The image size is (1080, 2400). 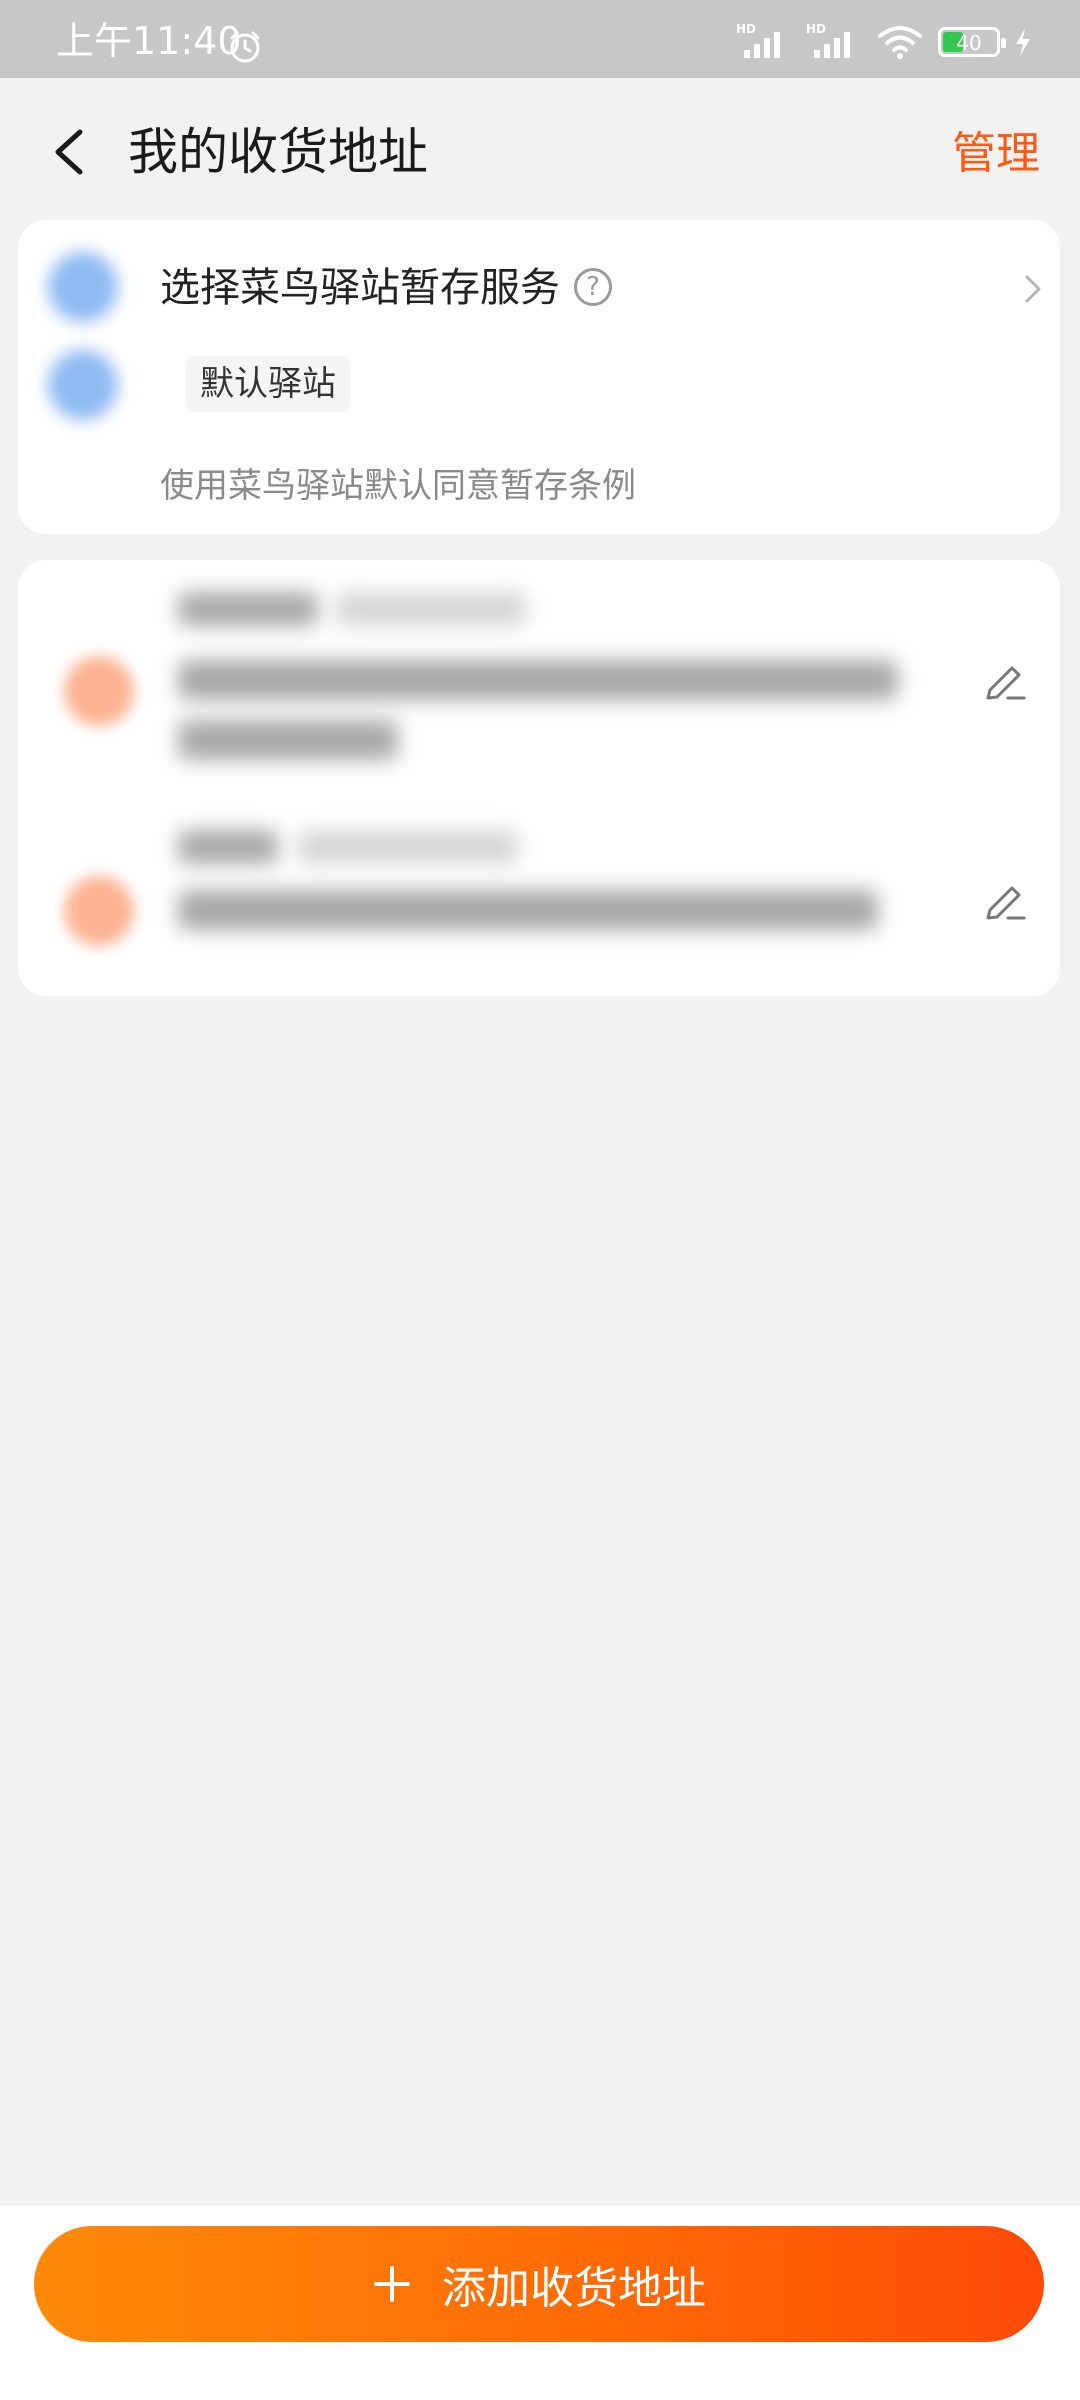 I want to click on station-terms-note: 使用菜鸟驿站默认同意暂存条例, so click(x=398, y=486).